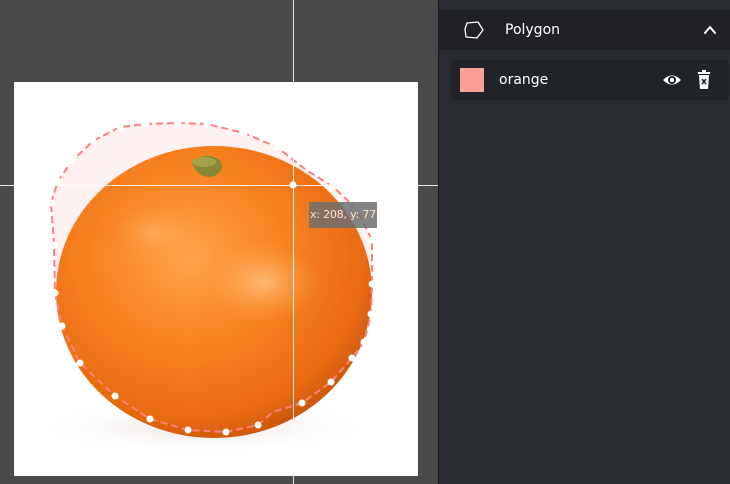  I want to click on label-name: orange, so click(524, 80).